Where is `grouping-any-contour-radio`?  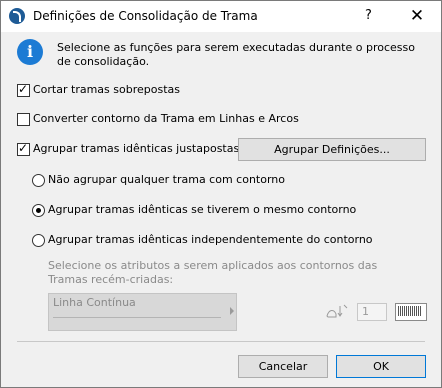
grouping-any-contour-radio is located at coordinates (38, 240).